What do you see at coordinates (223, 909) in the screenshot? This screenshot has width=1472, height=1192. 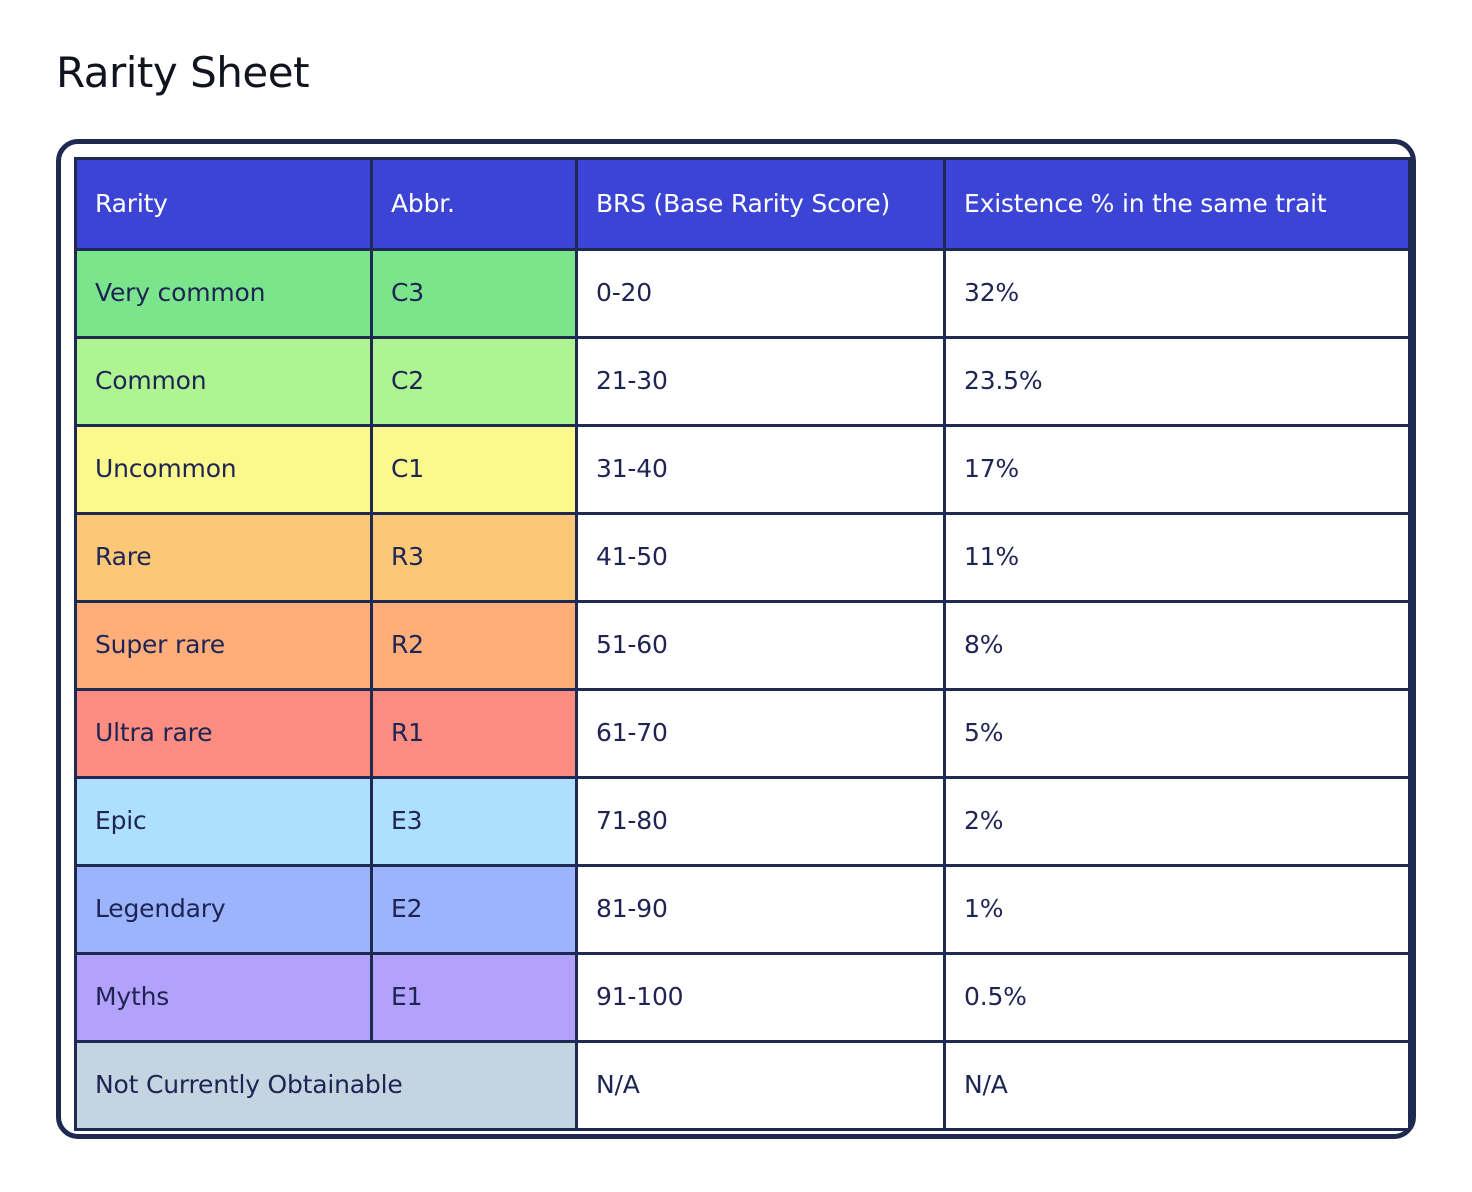 I see `cell-rarity: Legendary` at bounding box center [223, 909].